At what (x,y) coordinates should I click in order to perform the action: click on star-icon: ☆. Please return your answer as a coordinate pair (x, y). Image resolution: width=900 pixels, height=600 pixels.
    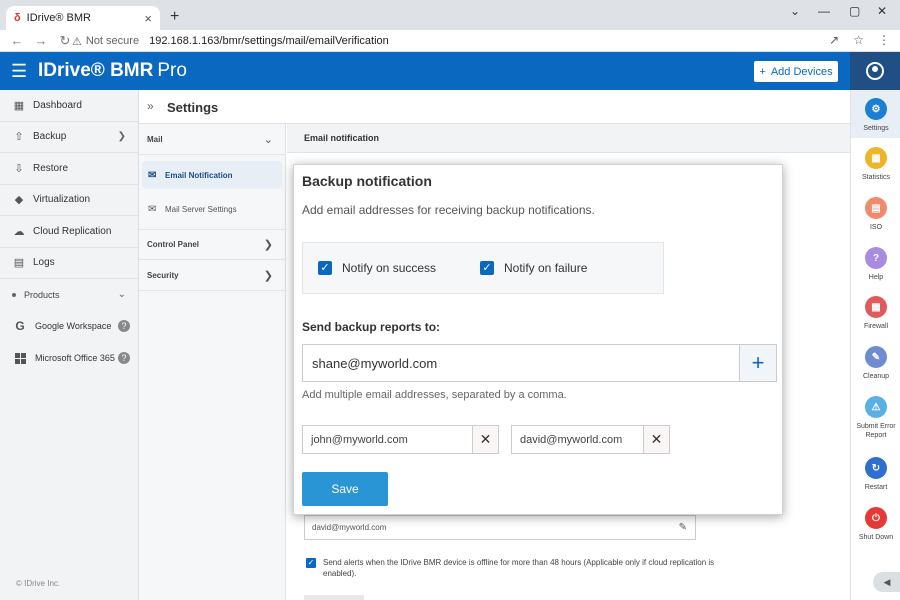
    Looking at the image, I should click on (858, 40).